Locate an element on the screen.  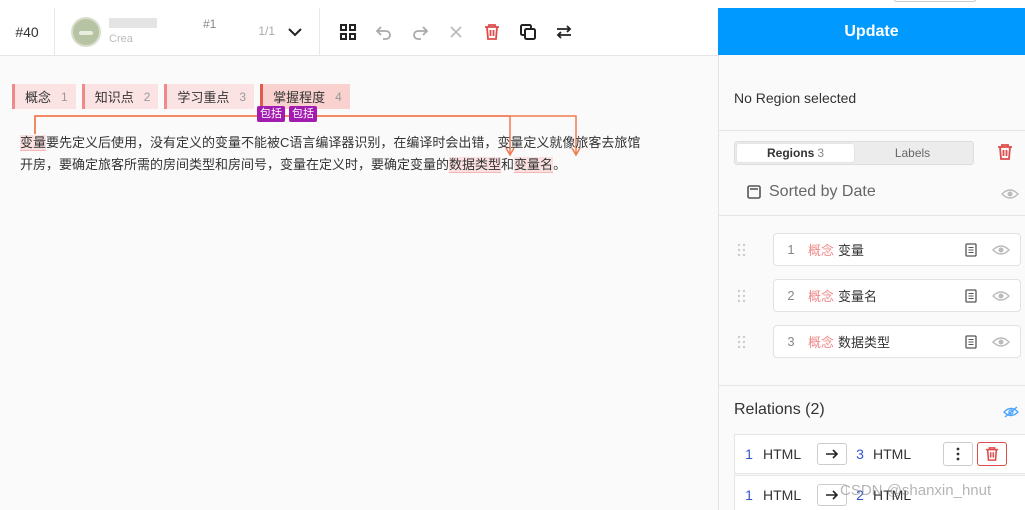
eye-off-icon is located at coordinates (1011, 411).